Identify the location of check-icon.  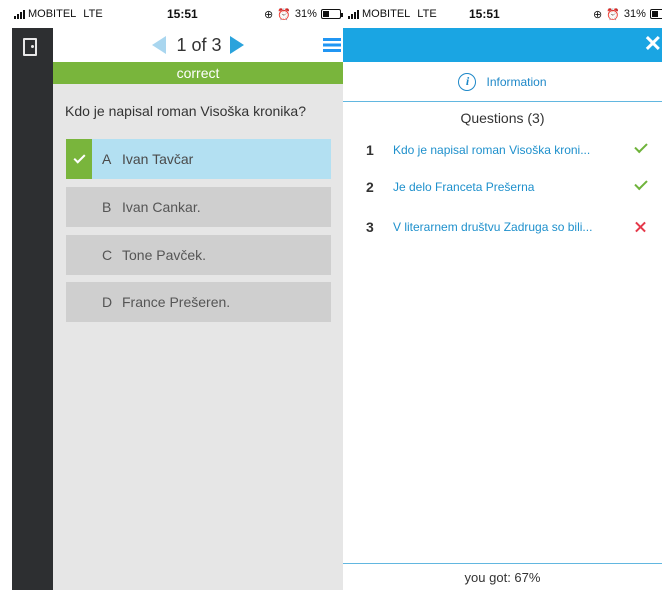
(79, 159).